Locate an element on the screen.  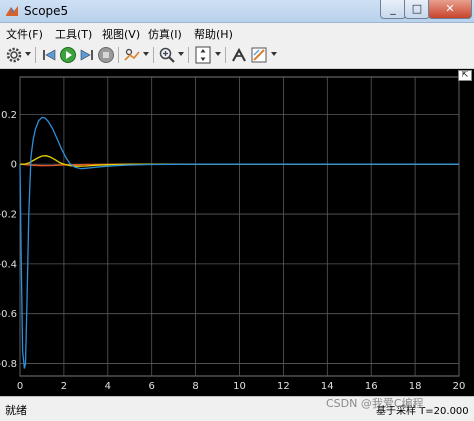
settings-icon is located at coordinates (14, 55).